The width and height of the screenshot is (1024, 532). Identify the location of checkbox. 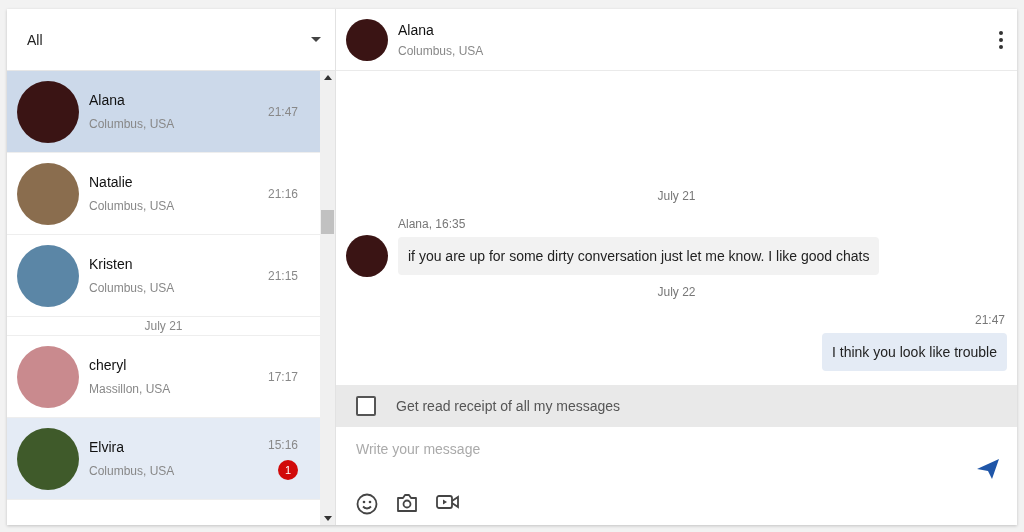
(366, 406).